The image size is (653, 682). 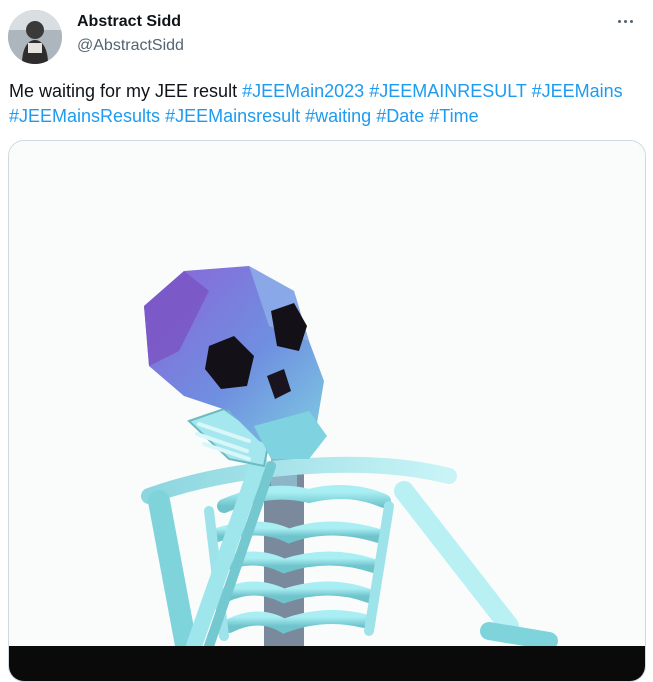 I want to click on hashtag-link: #JEEMain2023, so click(x=303, y=91).